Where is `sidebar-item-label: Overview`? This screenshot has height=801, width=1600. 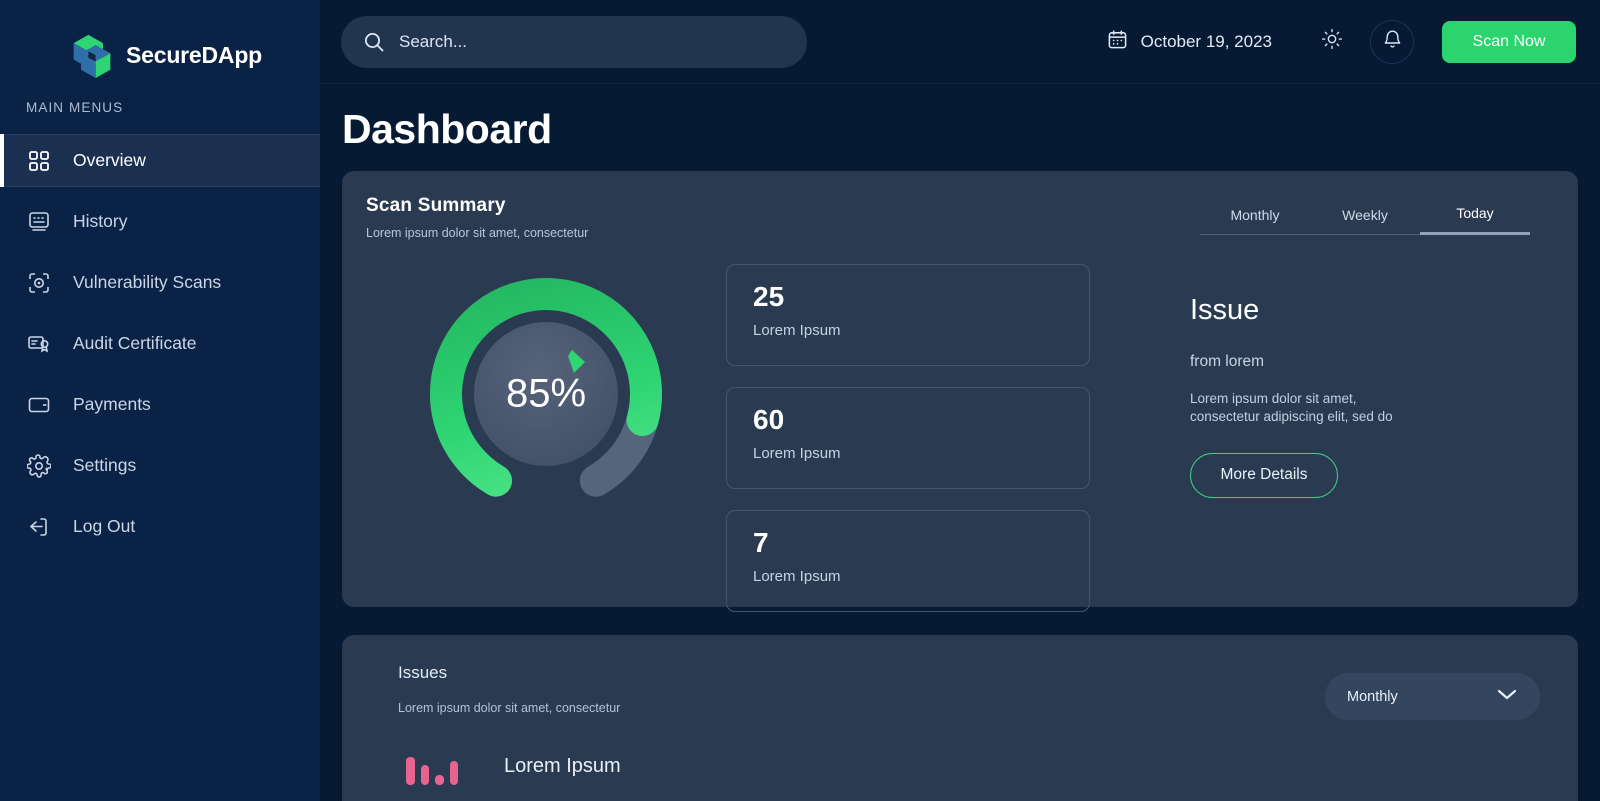
sidebar-item-label: Overview is located at coordinates (109, 159).